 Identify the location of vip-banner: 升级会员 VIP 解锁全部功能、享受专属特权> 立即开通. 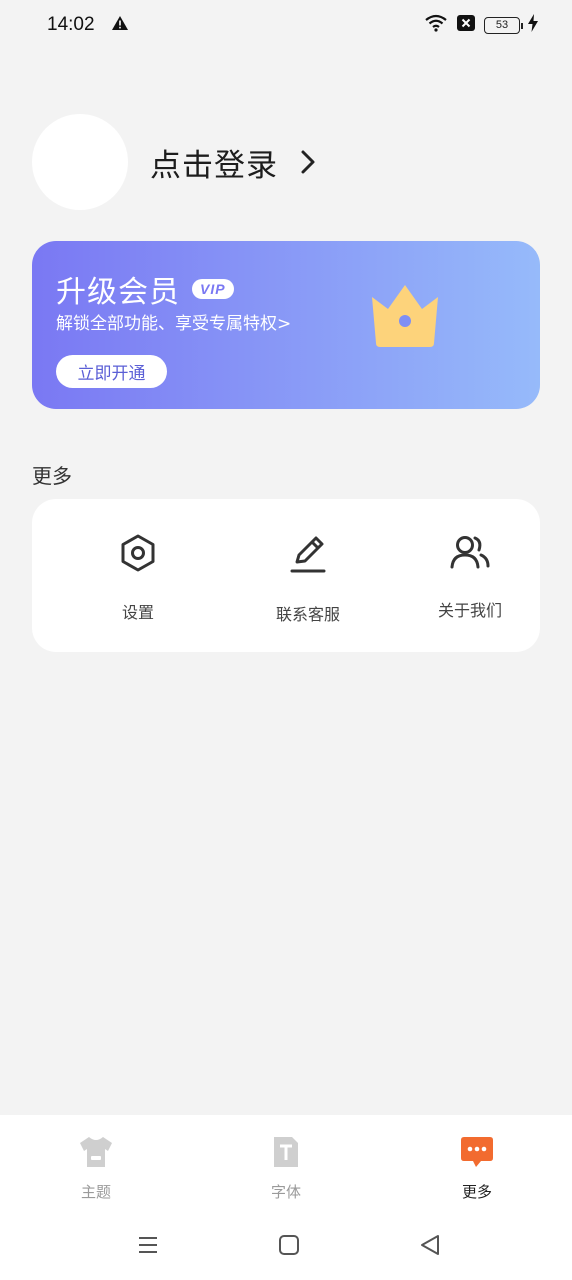
(286, 325).